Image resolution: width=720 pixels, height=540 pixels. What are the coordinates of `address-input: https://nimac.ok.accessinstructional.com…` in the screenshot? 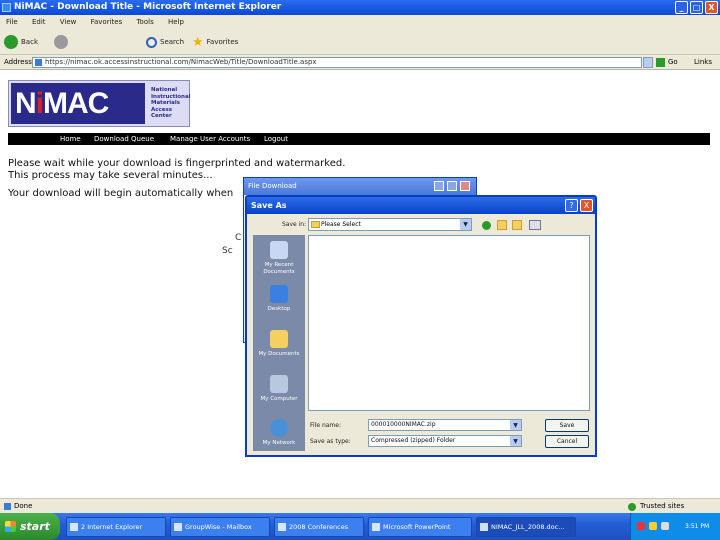 It's located at (337, 62).